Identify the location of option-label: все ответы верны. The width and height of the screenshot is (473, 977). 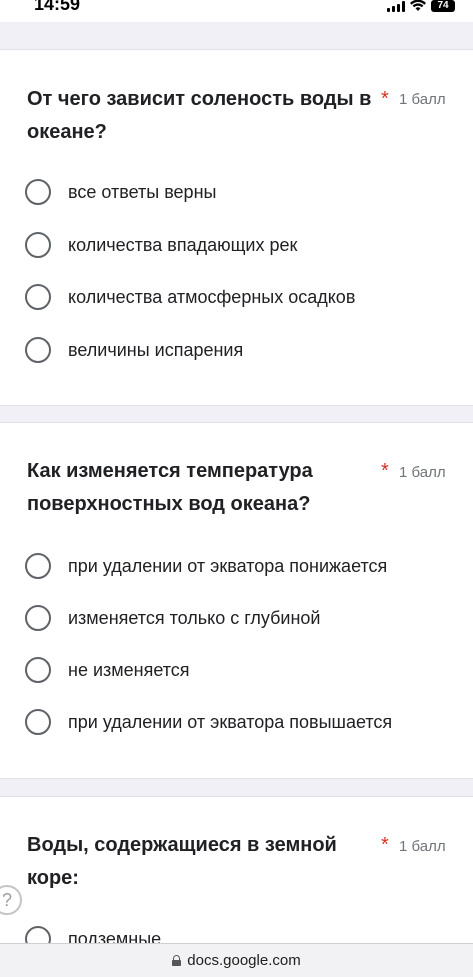
(142, 191).